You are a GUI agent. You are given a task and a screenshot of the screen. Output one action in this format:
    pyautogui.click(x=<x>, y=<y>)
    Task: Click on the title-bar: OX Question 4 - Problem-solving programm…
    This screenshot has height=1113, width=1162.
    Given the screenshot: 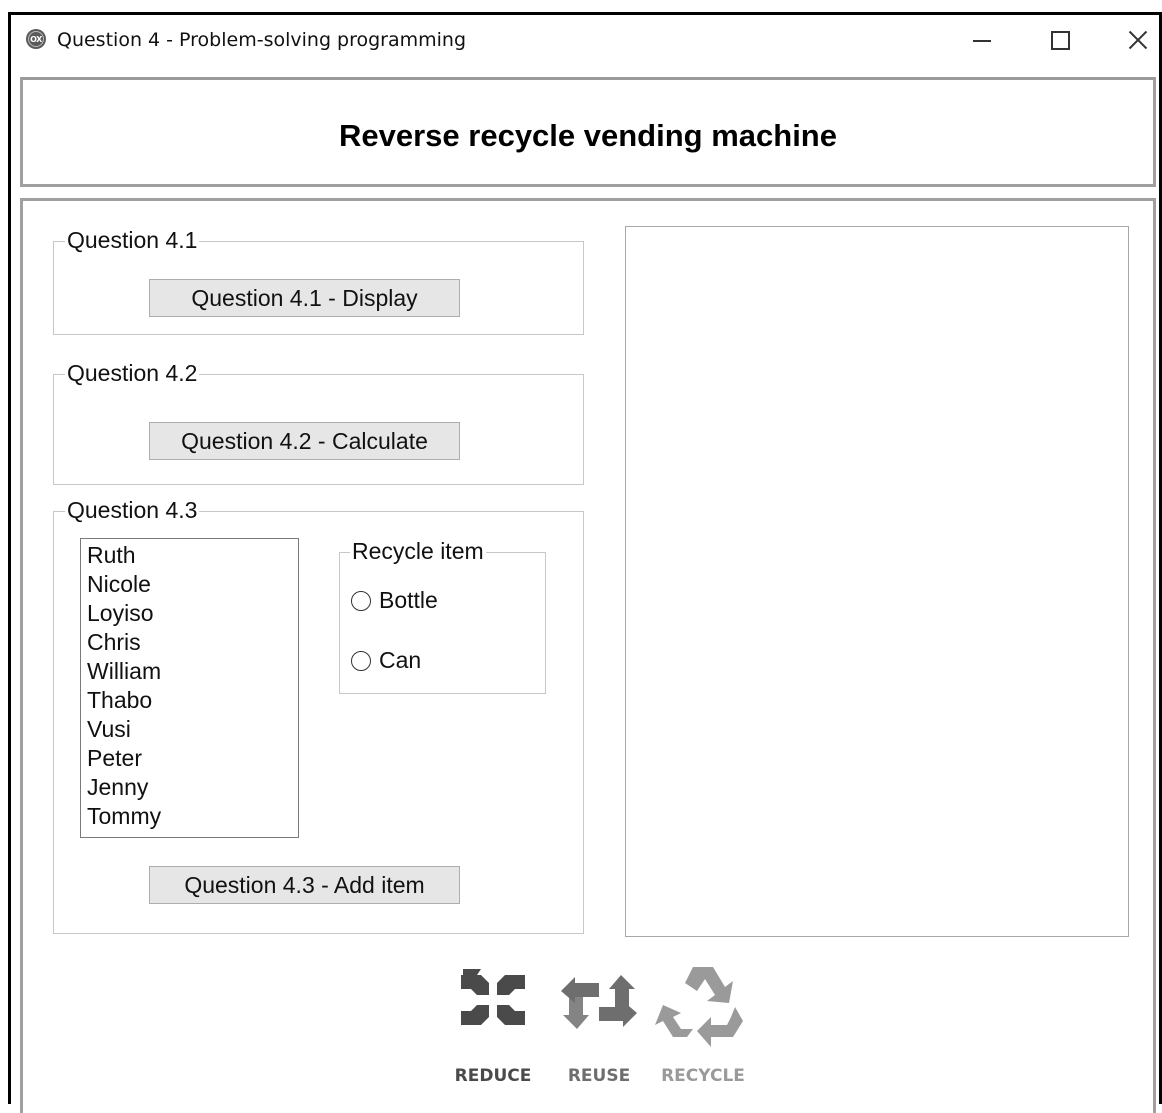 What is the action you would take?
    pyautogui.click(x=585, y=39)
    